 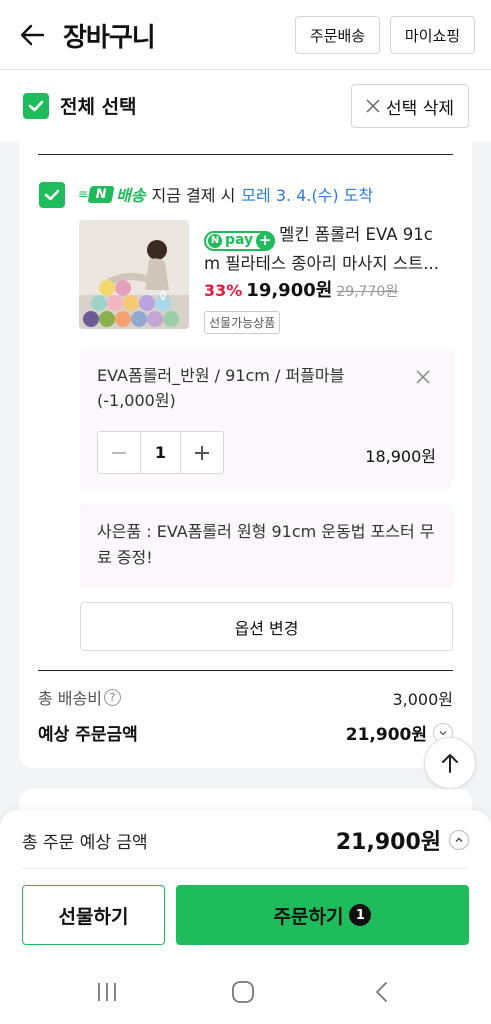 I want to click on option-name: EVA폼롤러_반원 / 91cm / 퍼플마블 (-1,000원), so click(x=221, y=388).